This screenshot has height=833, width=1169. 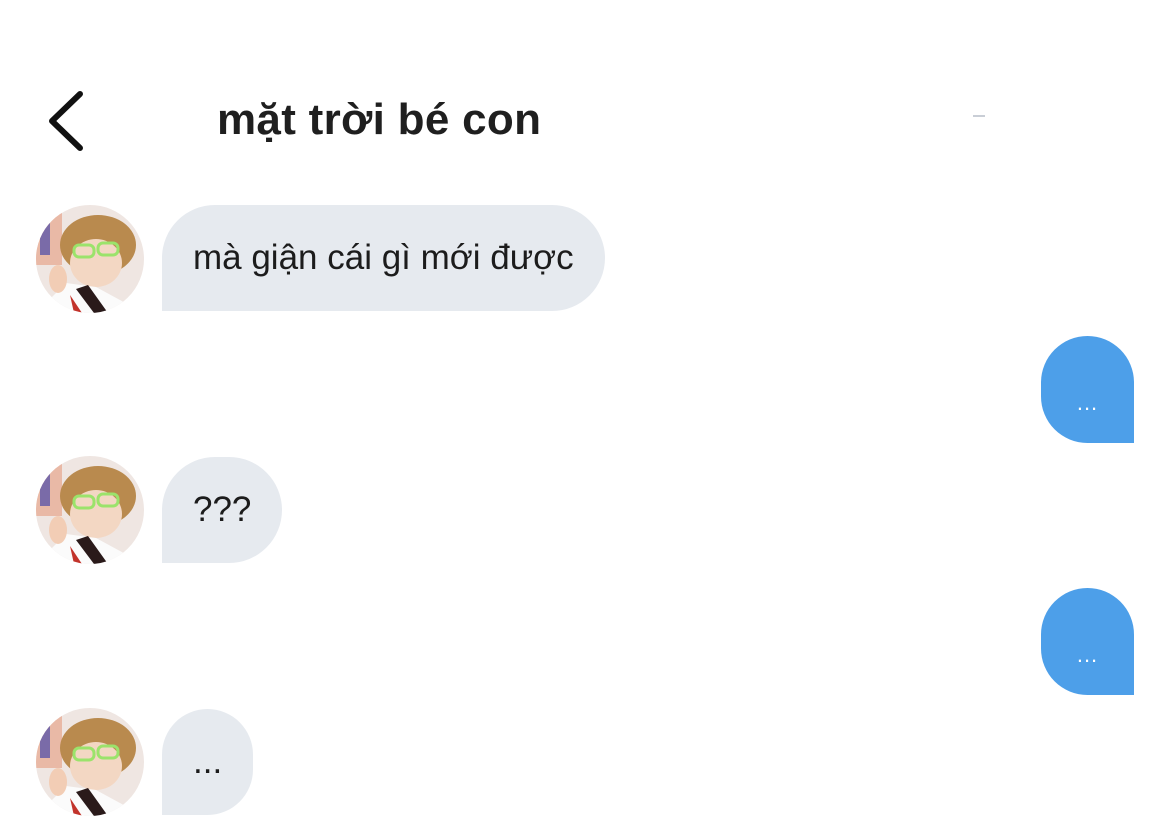 I want to click on back-button, so click(x=66, y=121).